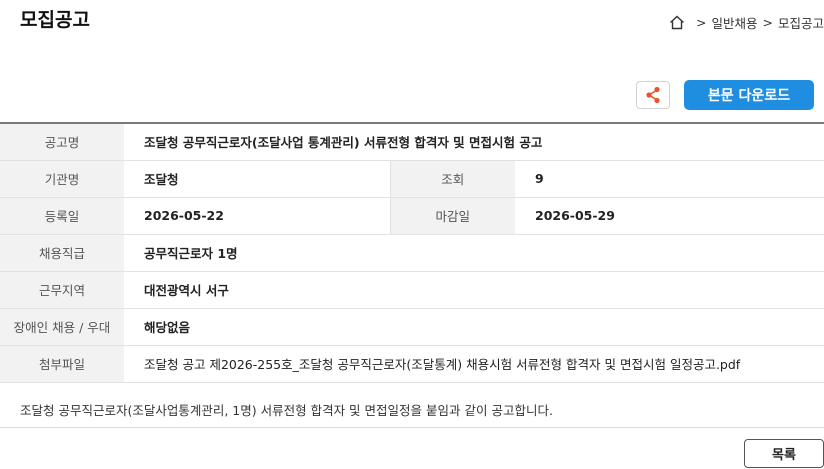  I want to click on attachment-label: 첨부파일, so click(62, 364).